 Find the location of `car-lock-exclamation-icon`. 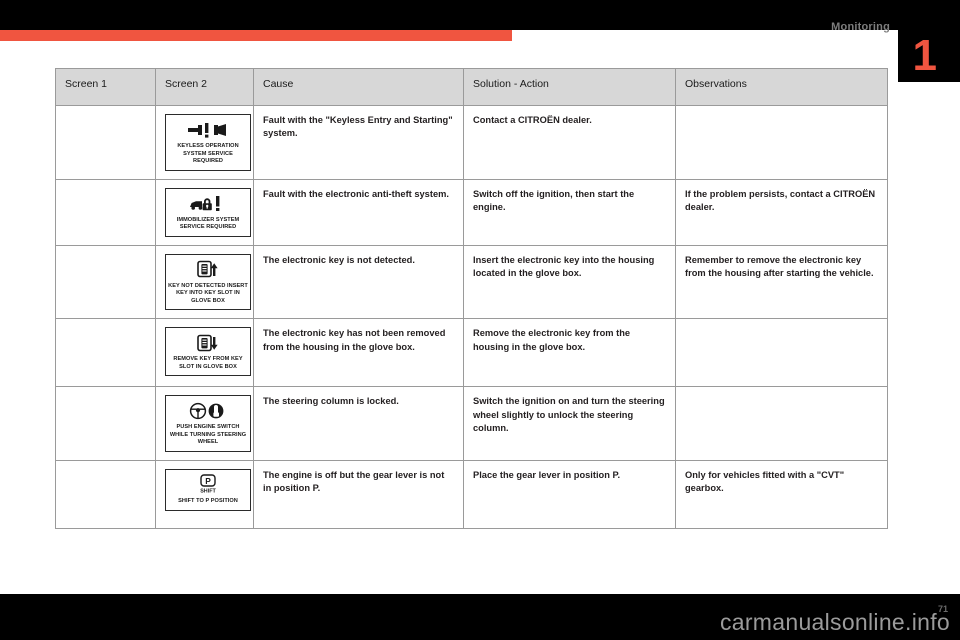

car-lock-exclamation-icon is located at coordinates (208, 204).